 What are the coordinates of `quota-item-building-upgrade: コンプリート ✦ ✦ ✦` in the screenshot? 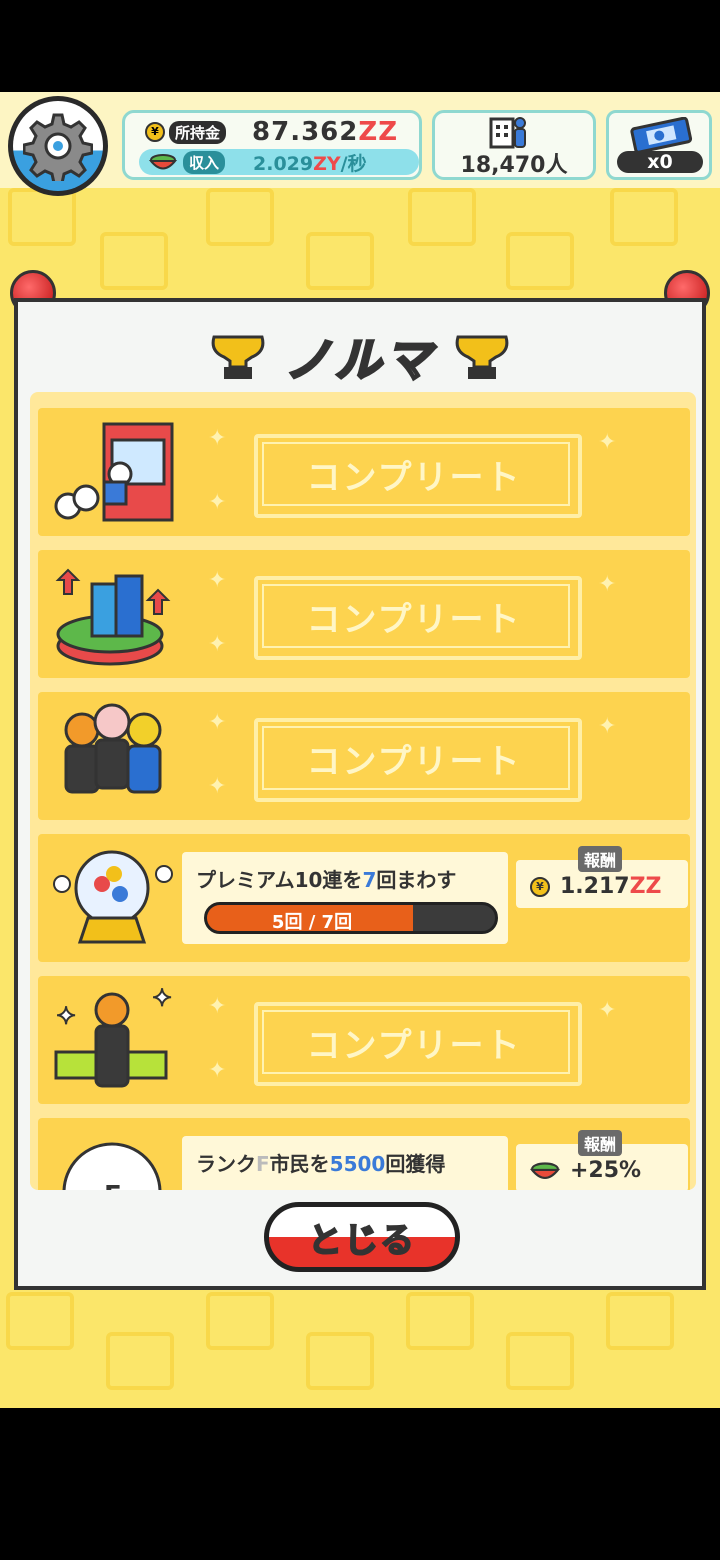 It's located at (364, 614).